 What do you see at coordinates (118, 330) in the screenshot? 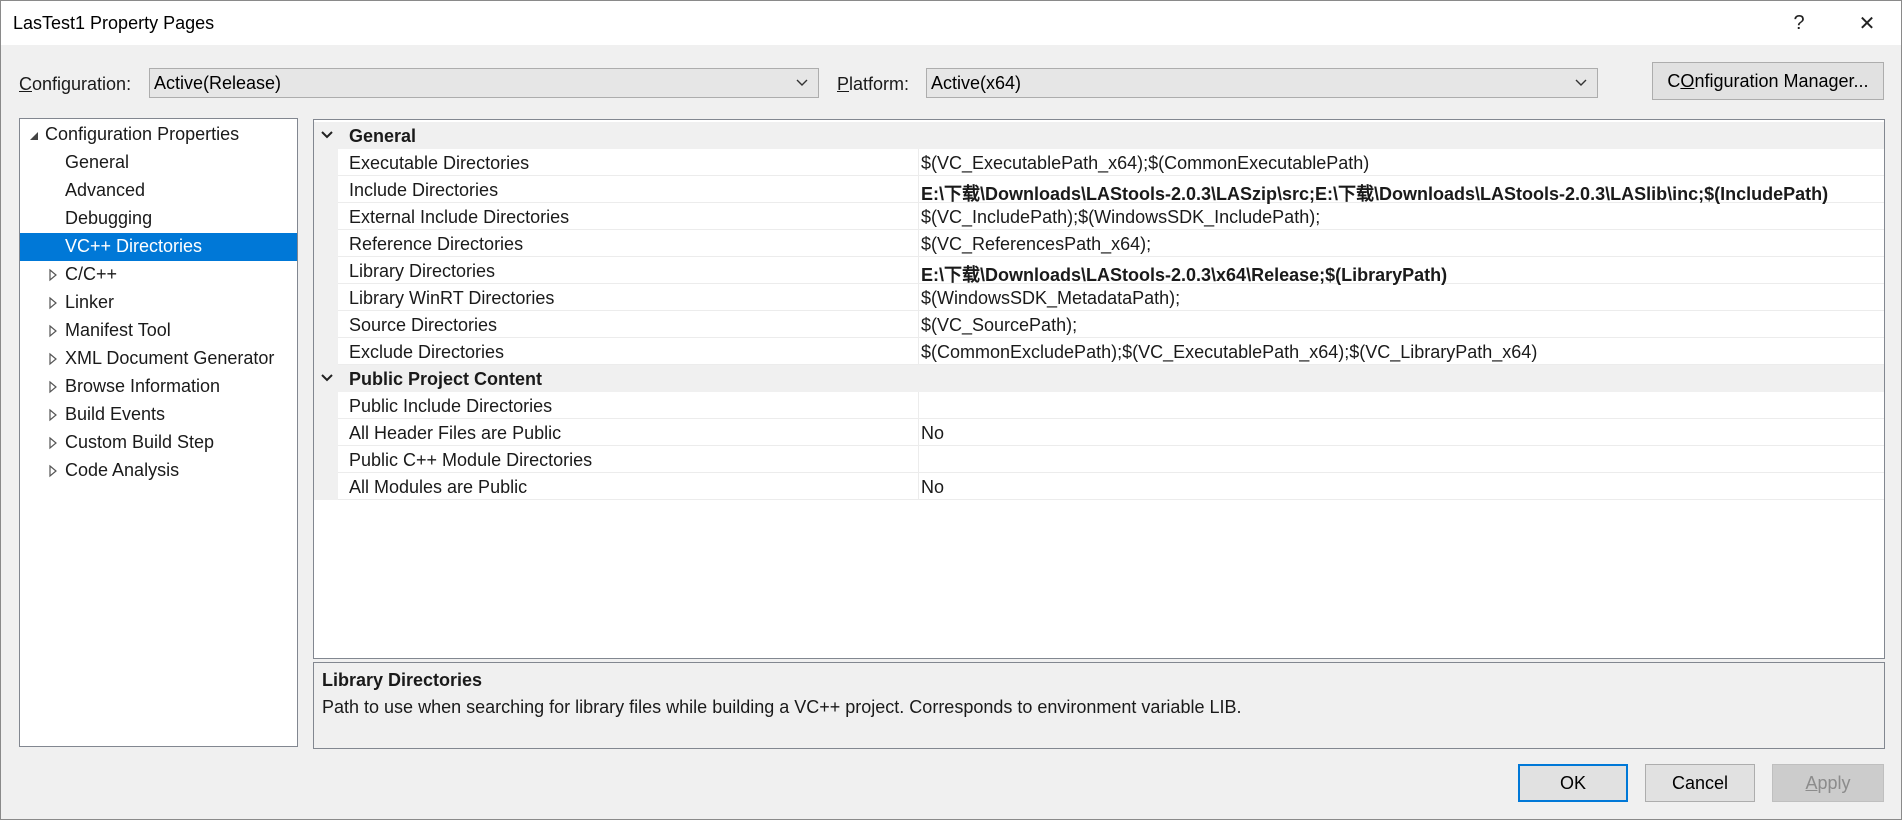
I see `tree-item-label: Manifest Tool` at bounding box center [118, 330].